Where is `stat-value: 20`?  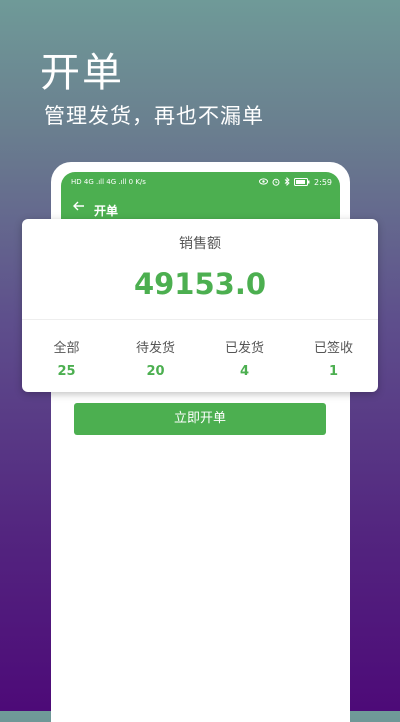
stat-value: 20 is located at coordinates (155, 371).